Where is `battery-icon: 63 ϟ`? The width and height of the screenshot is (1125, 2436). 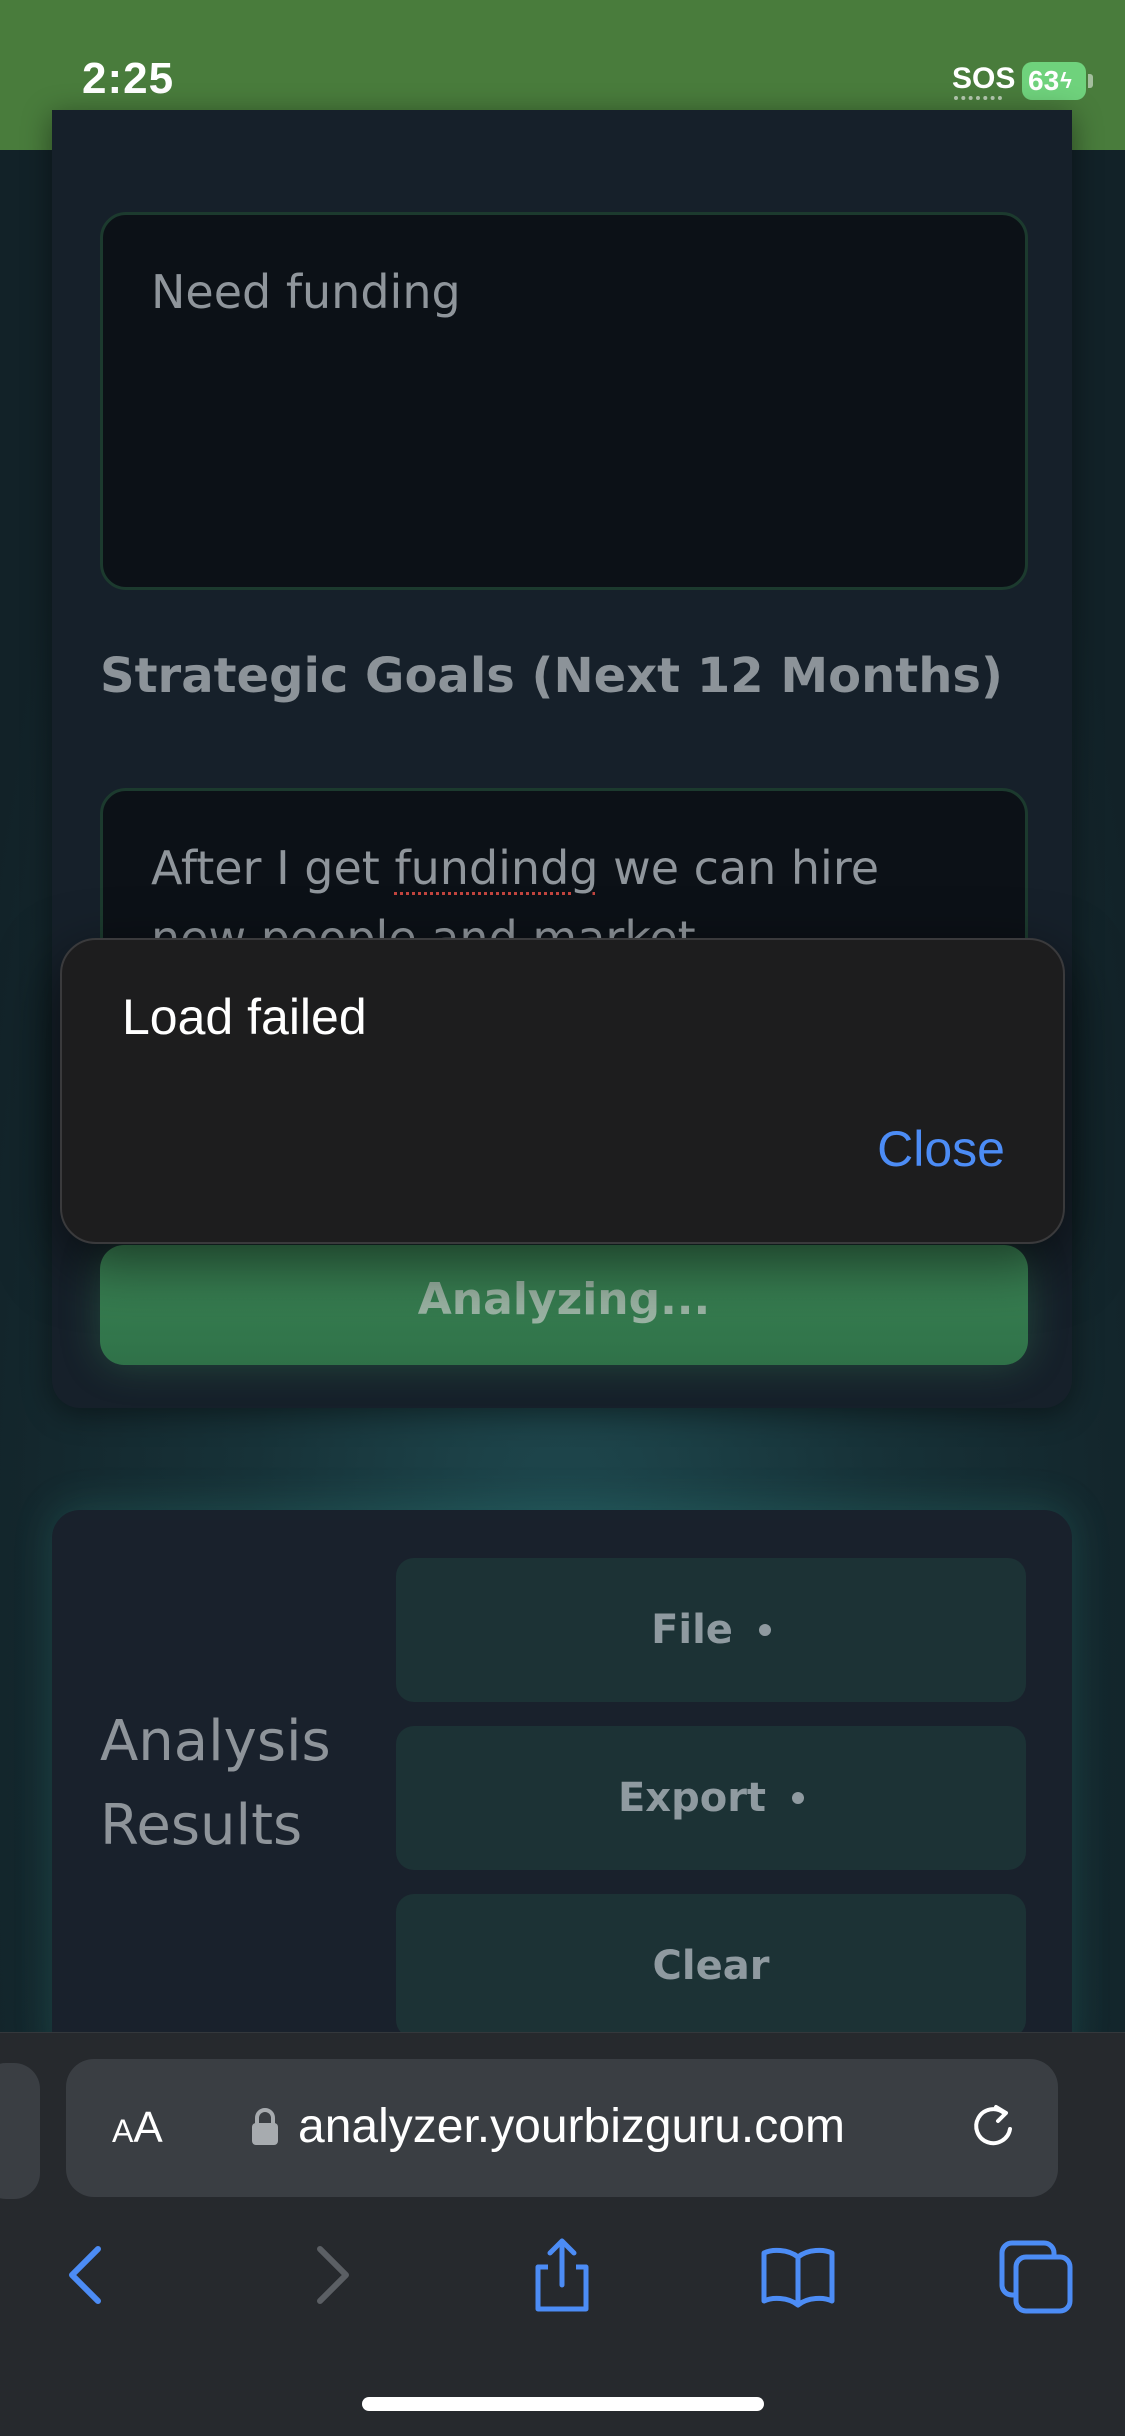 battery-icon: 63 ϟ is located at coordinates (1054, 81).